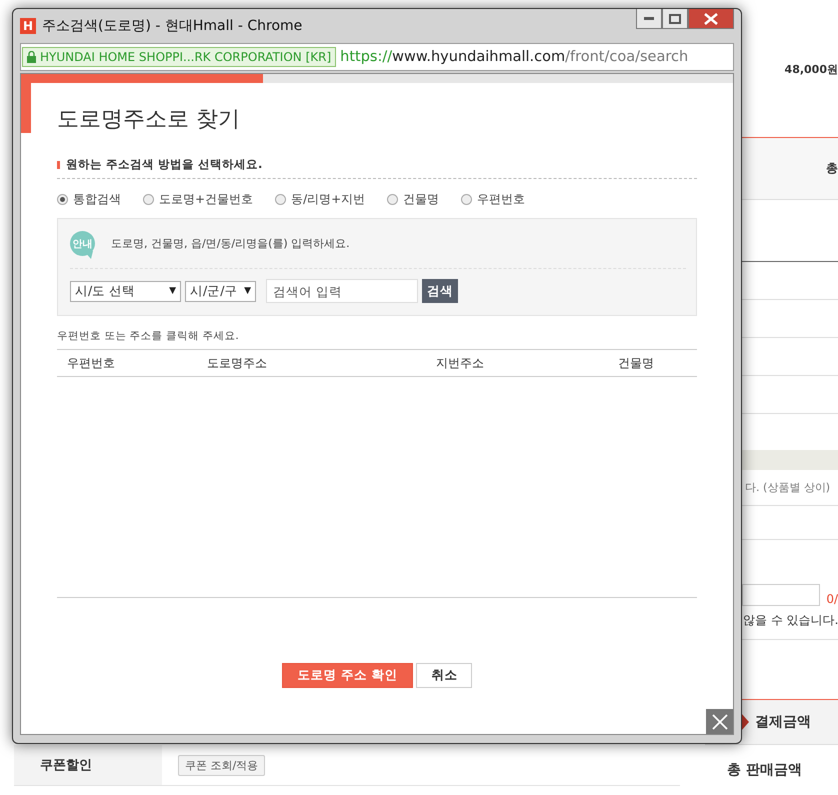 The width and height of the screenshot is (838, 795). Describe the element at coordinates (125, 291) in the screenshot. I see `dropdown: 시/도 선택 ▼` at that location.